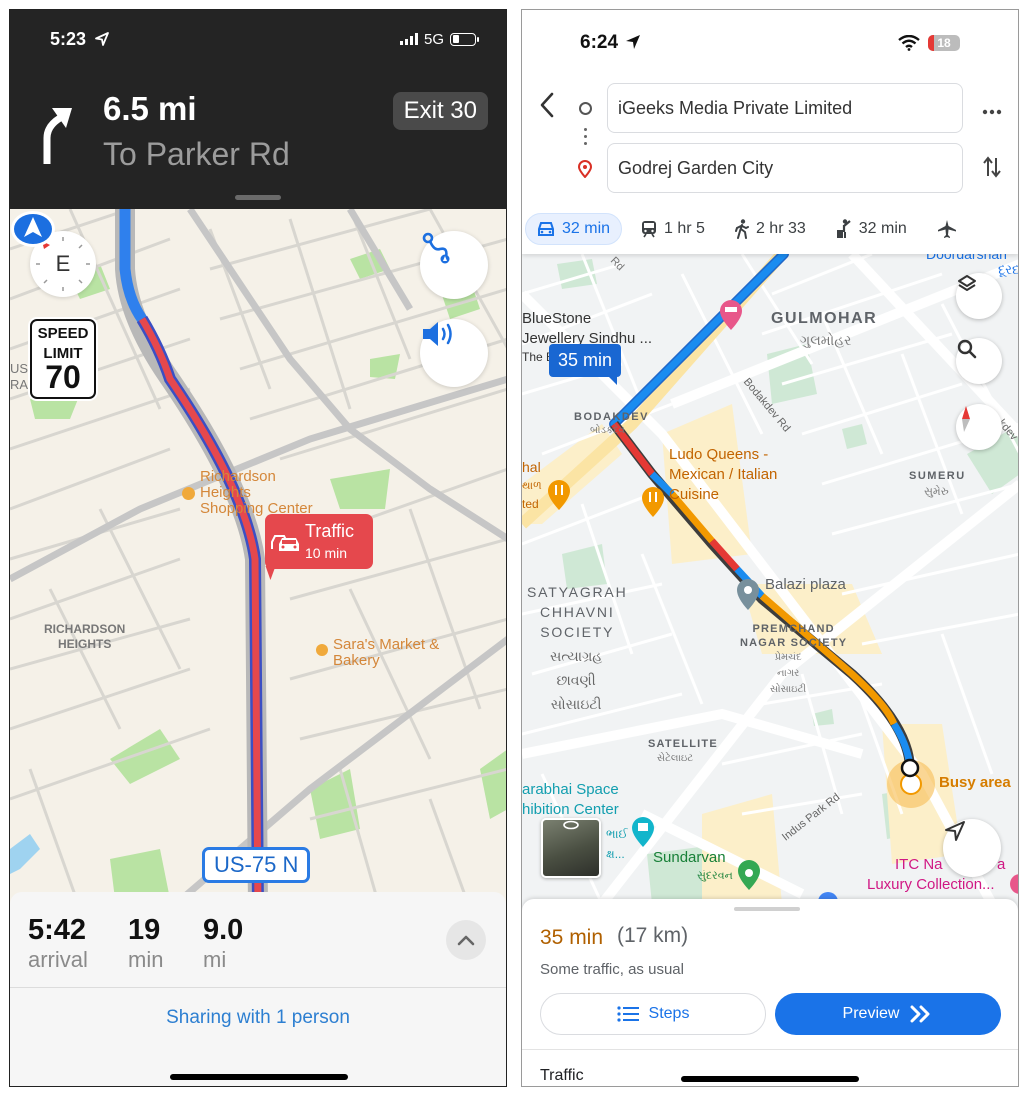 This screenshot has height=1097, width=1019. Describe the element at coordinates (972, 848) in the screenshot. I see `recenter-button` at that location.